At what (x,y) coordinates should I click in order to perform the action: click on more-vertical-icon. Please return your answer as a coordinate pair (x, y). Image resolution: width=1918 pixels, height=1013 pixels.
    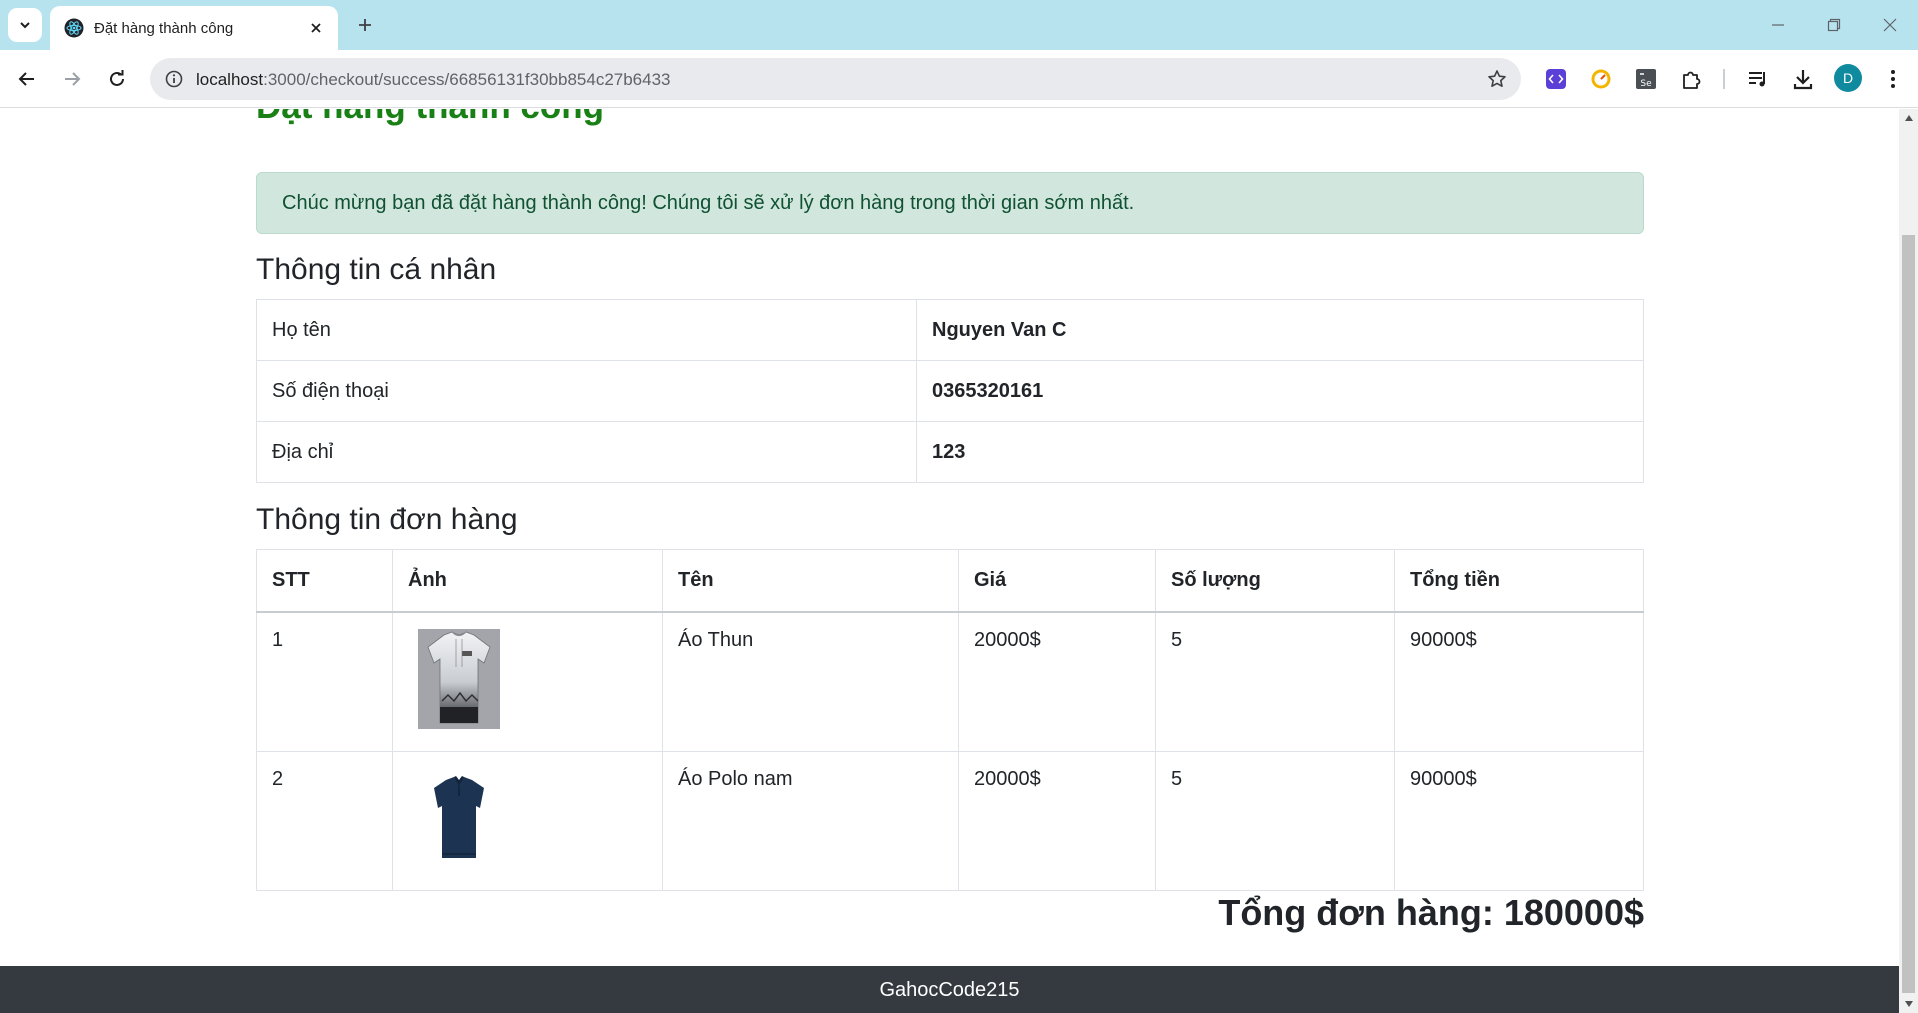
    Looking at the image, I should click on (1893, 79).